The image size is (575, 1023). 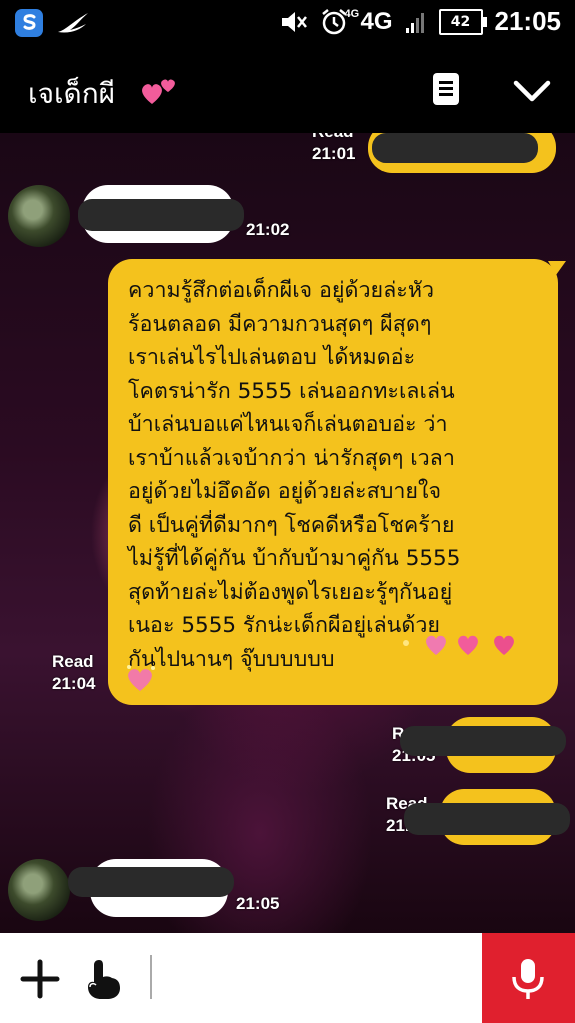 What do you see at coordinates (268, 229) in the screenshot?
I see `message-time: 21:02` at bounding box center [268, 229].